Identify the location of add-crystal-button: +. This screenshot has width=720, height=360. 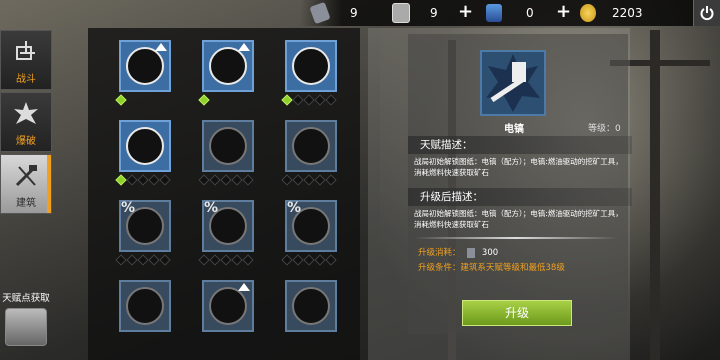
(563, 11).